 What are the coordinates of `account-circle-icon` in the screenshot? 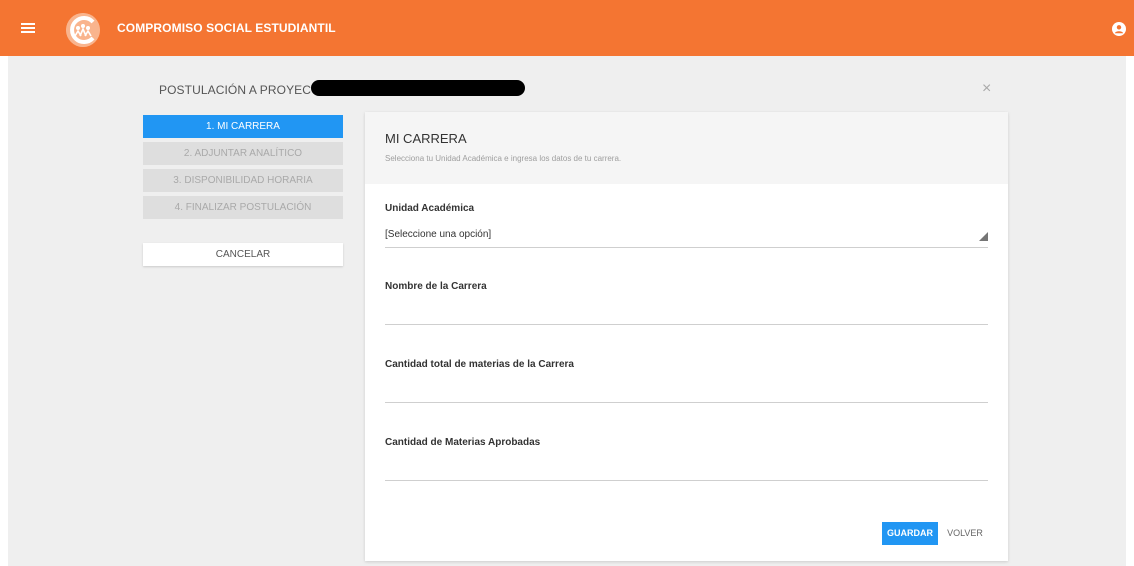 It's located at (1119, 29).